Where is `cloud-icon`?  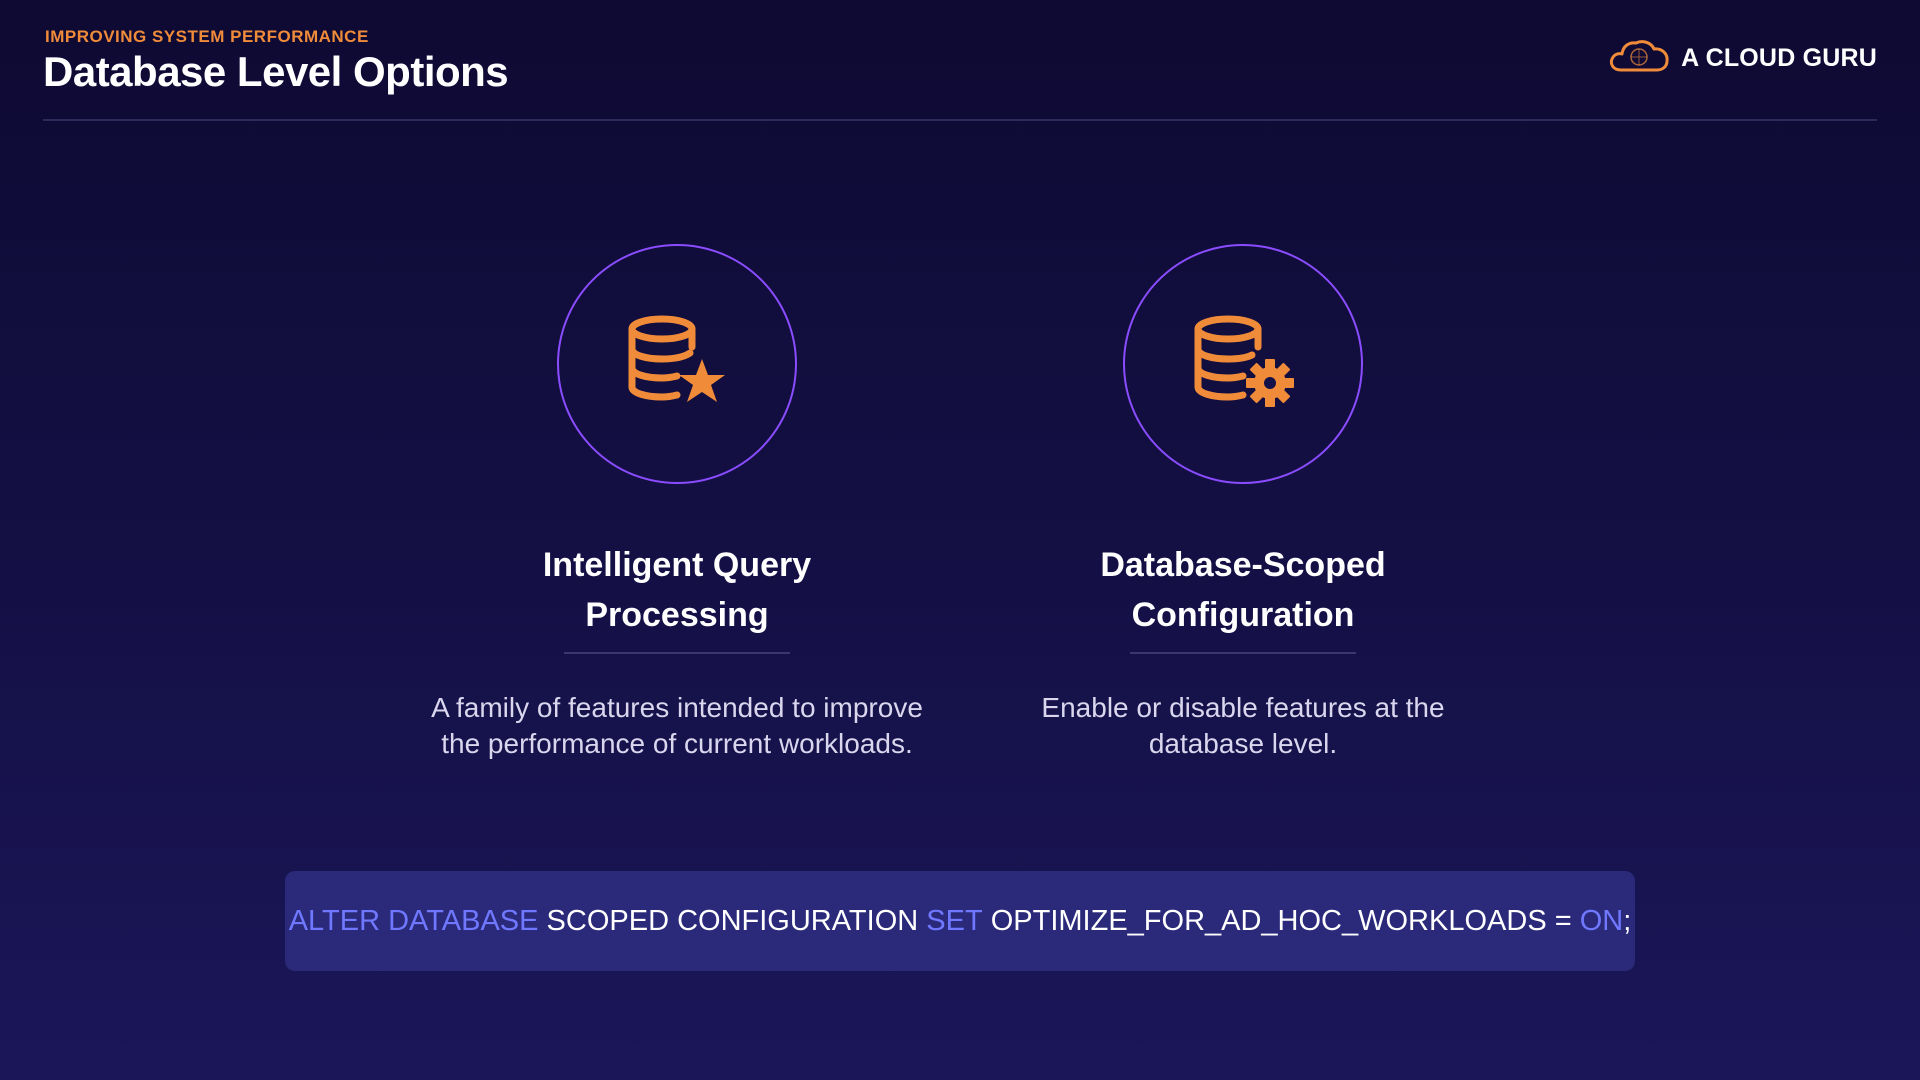
cloud-icon is located at coordinates (1639, 58).